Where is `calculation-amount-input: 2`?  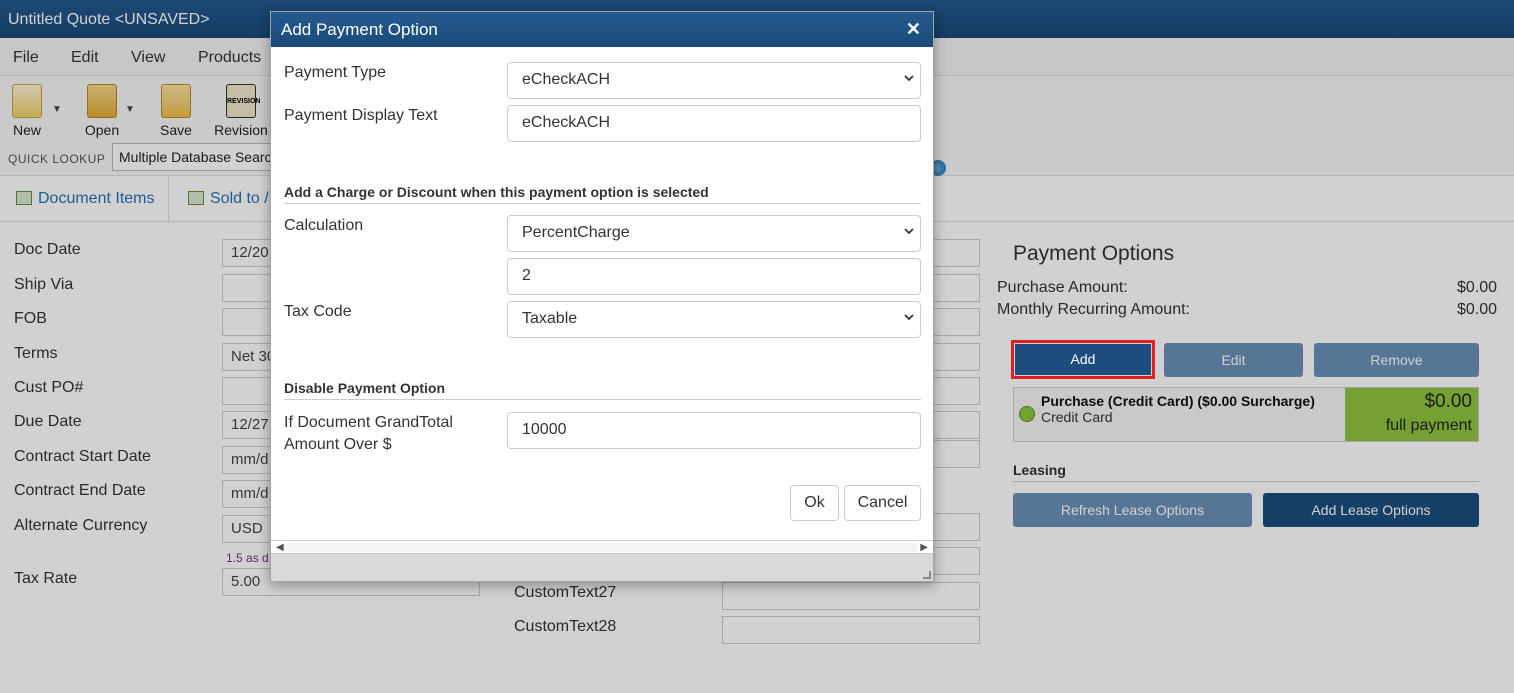 calculation-amount-input: 2 is located at coordinates (714, 276).